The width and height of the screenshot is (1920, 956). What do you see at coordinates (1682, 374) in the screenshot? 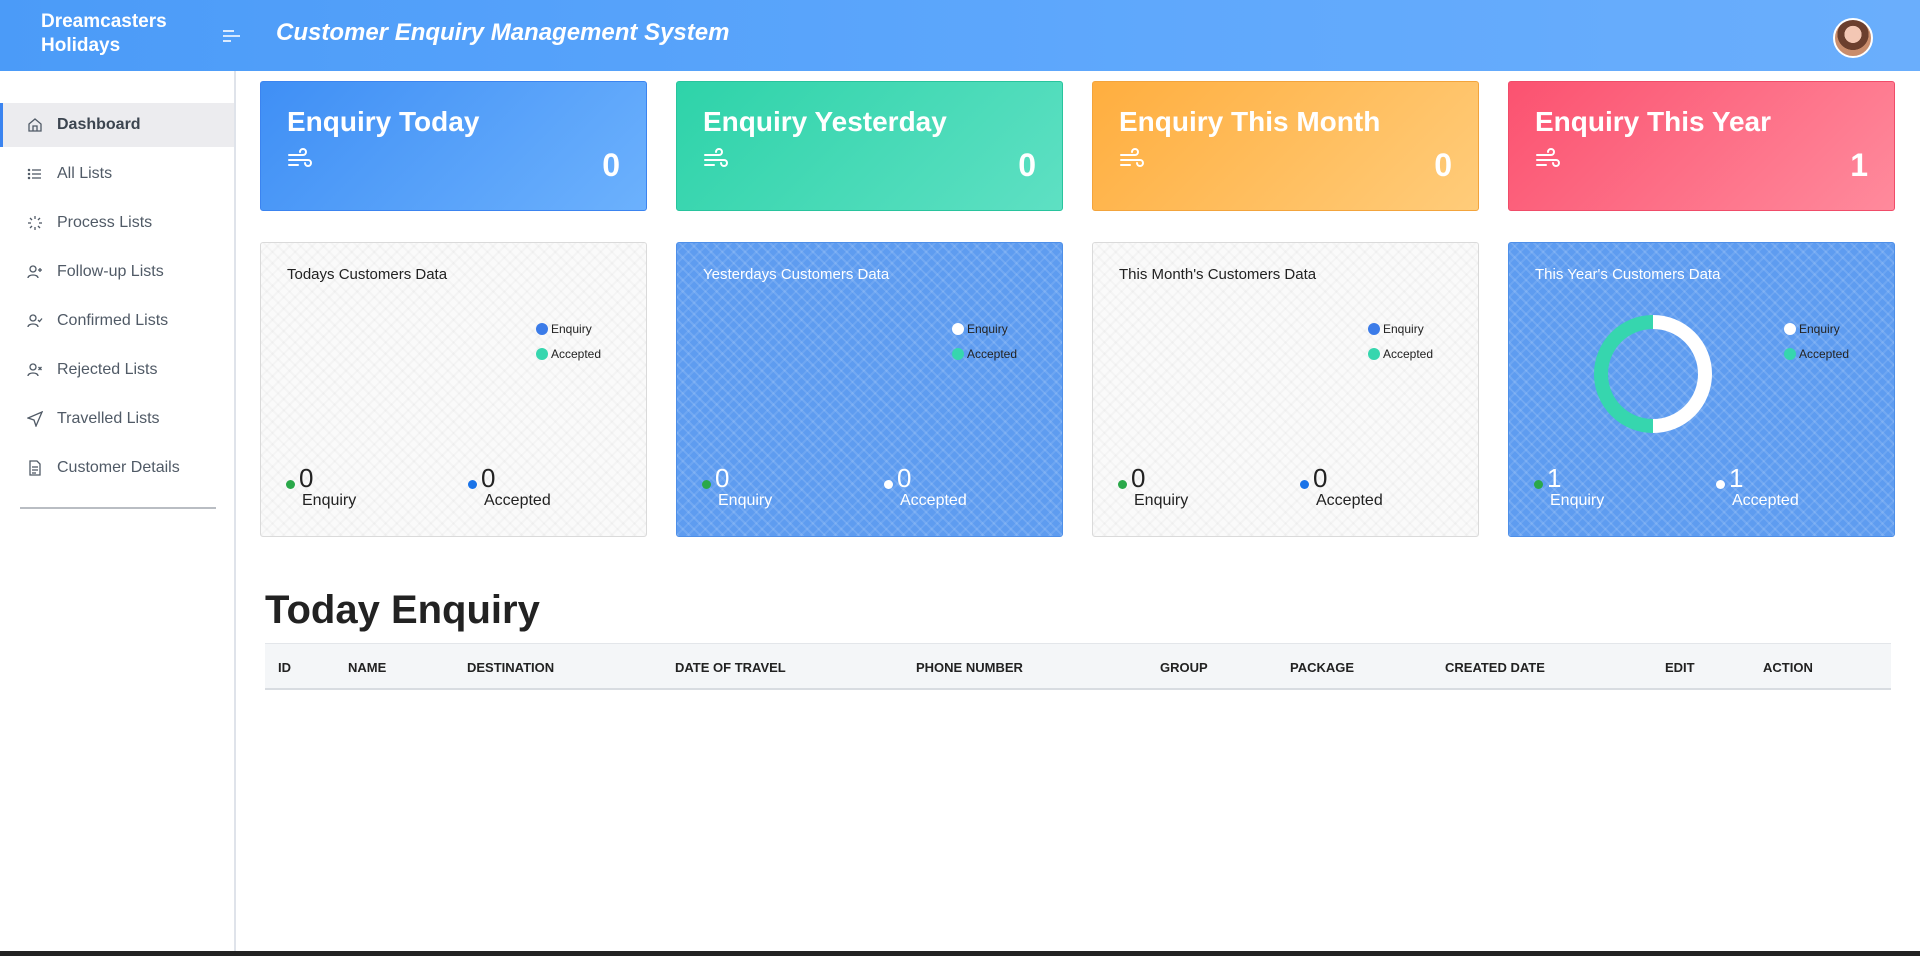
I see `donut-slice-enquiry` at bounding box center [1682, 374].